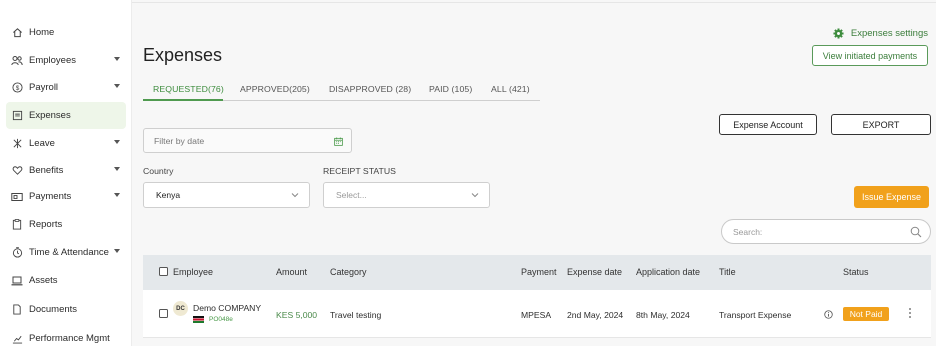  What do you see at coordinates (163, 313) in the screenshot?
I see `row-checkbox` at bounding box center [163, 313].